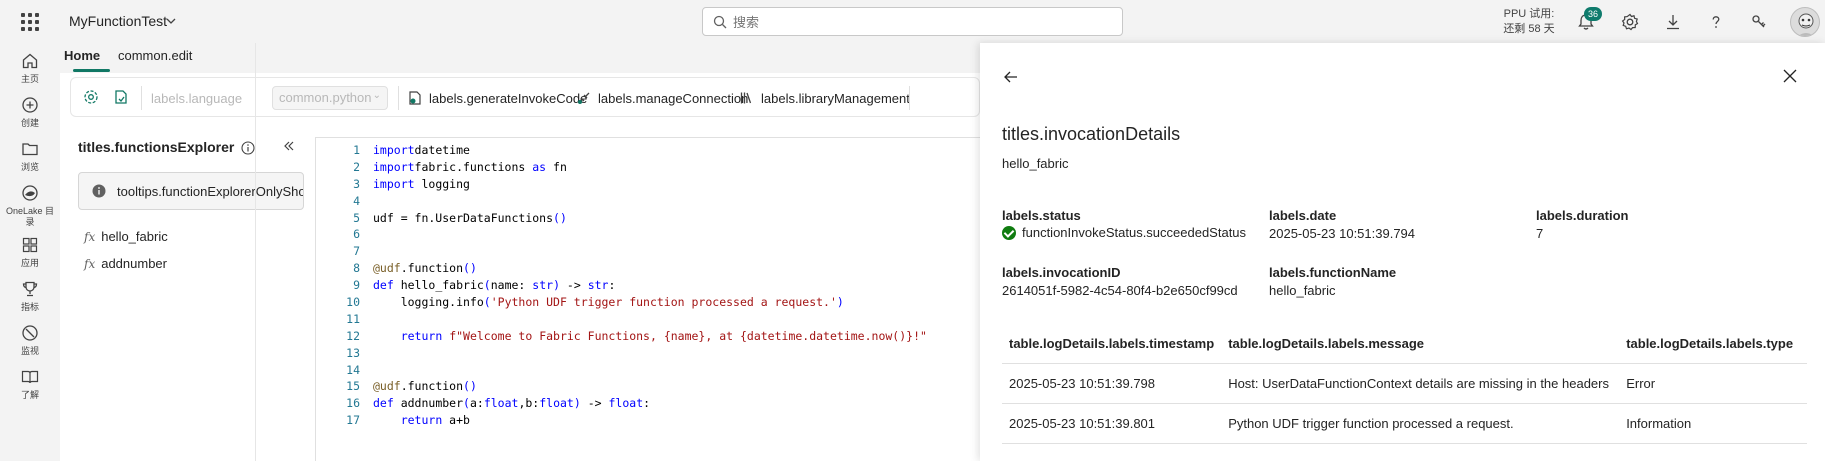 The width and height of the screenshot is (1825, 461). Describe the element at coordinates (511, 285) in the screenshot. I see `code-token: name:` at that location.